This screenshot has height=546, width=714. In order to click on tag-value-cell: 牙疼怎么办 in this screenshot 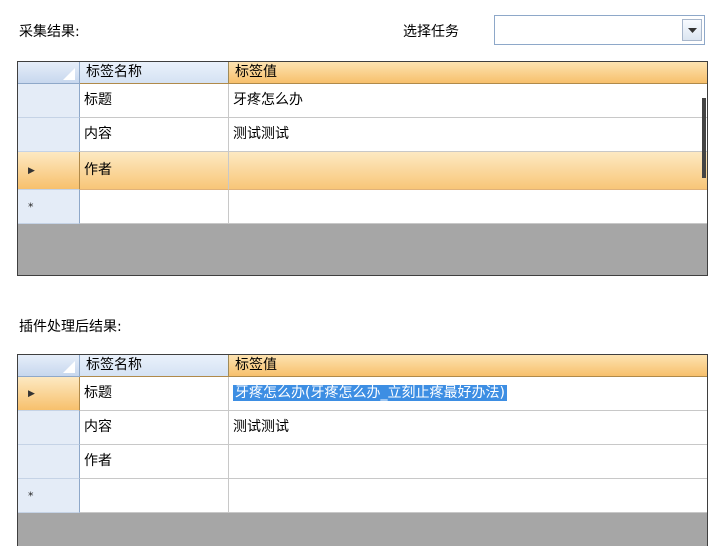, I will do `click(468, 101)`.